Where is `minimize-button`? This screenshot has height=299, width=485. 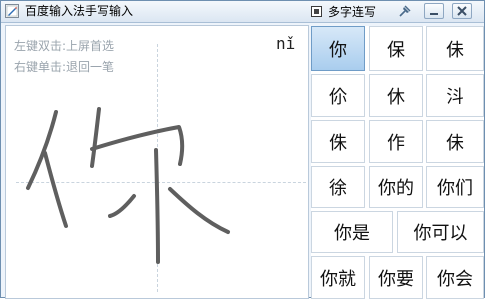
minimize-button is located at coordinates (434, 11).